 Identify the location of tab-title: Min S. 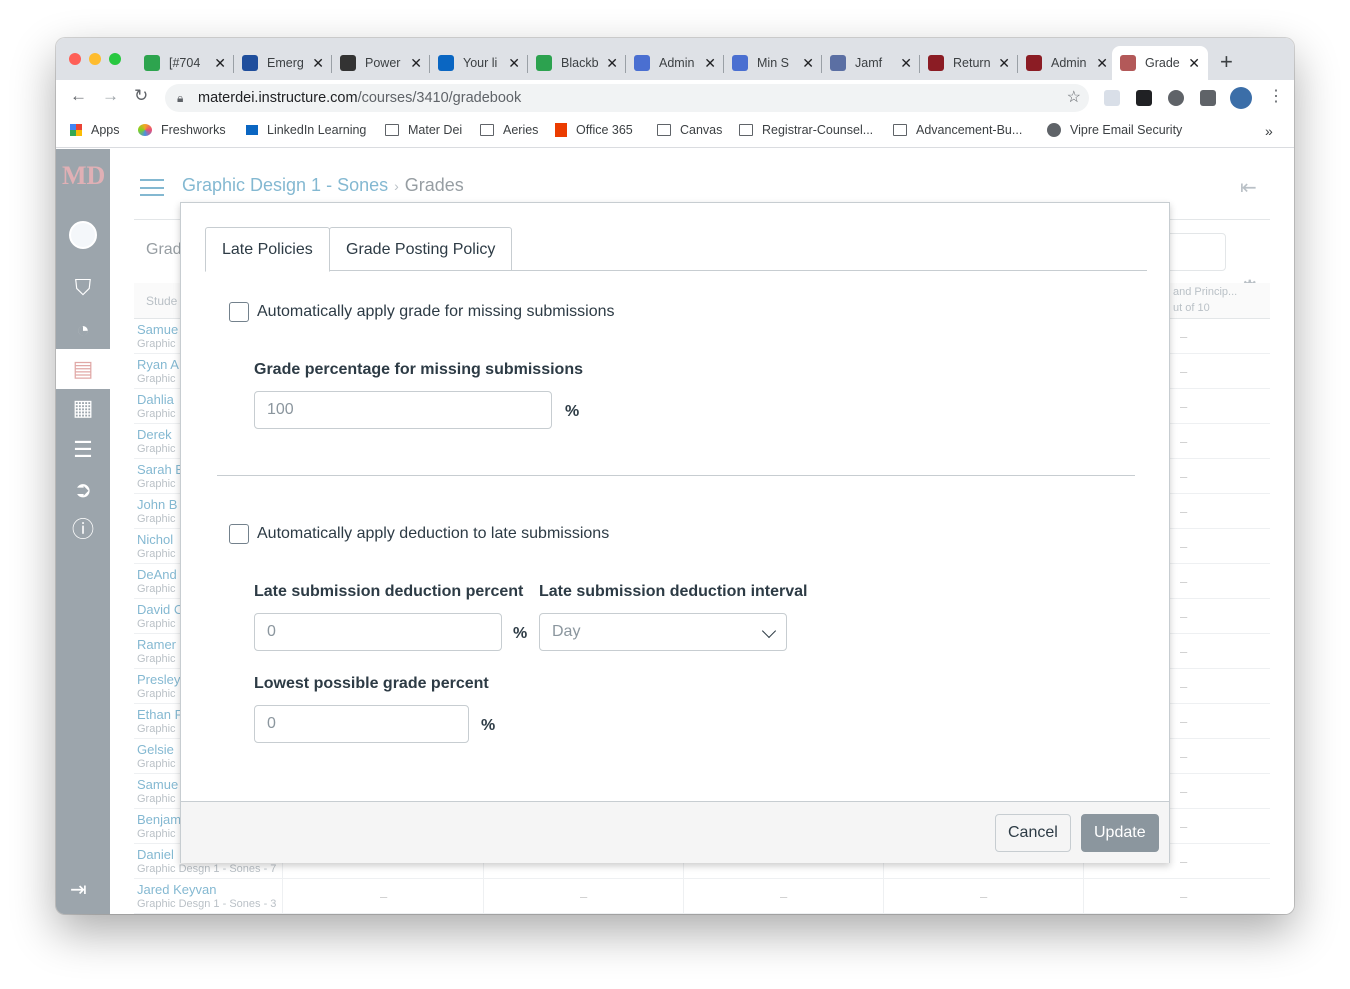
(773, 63).